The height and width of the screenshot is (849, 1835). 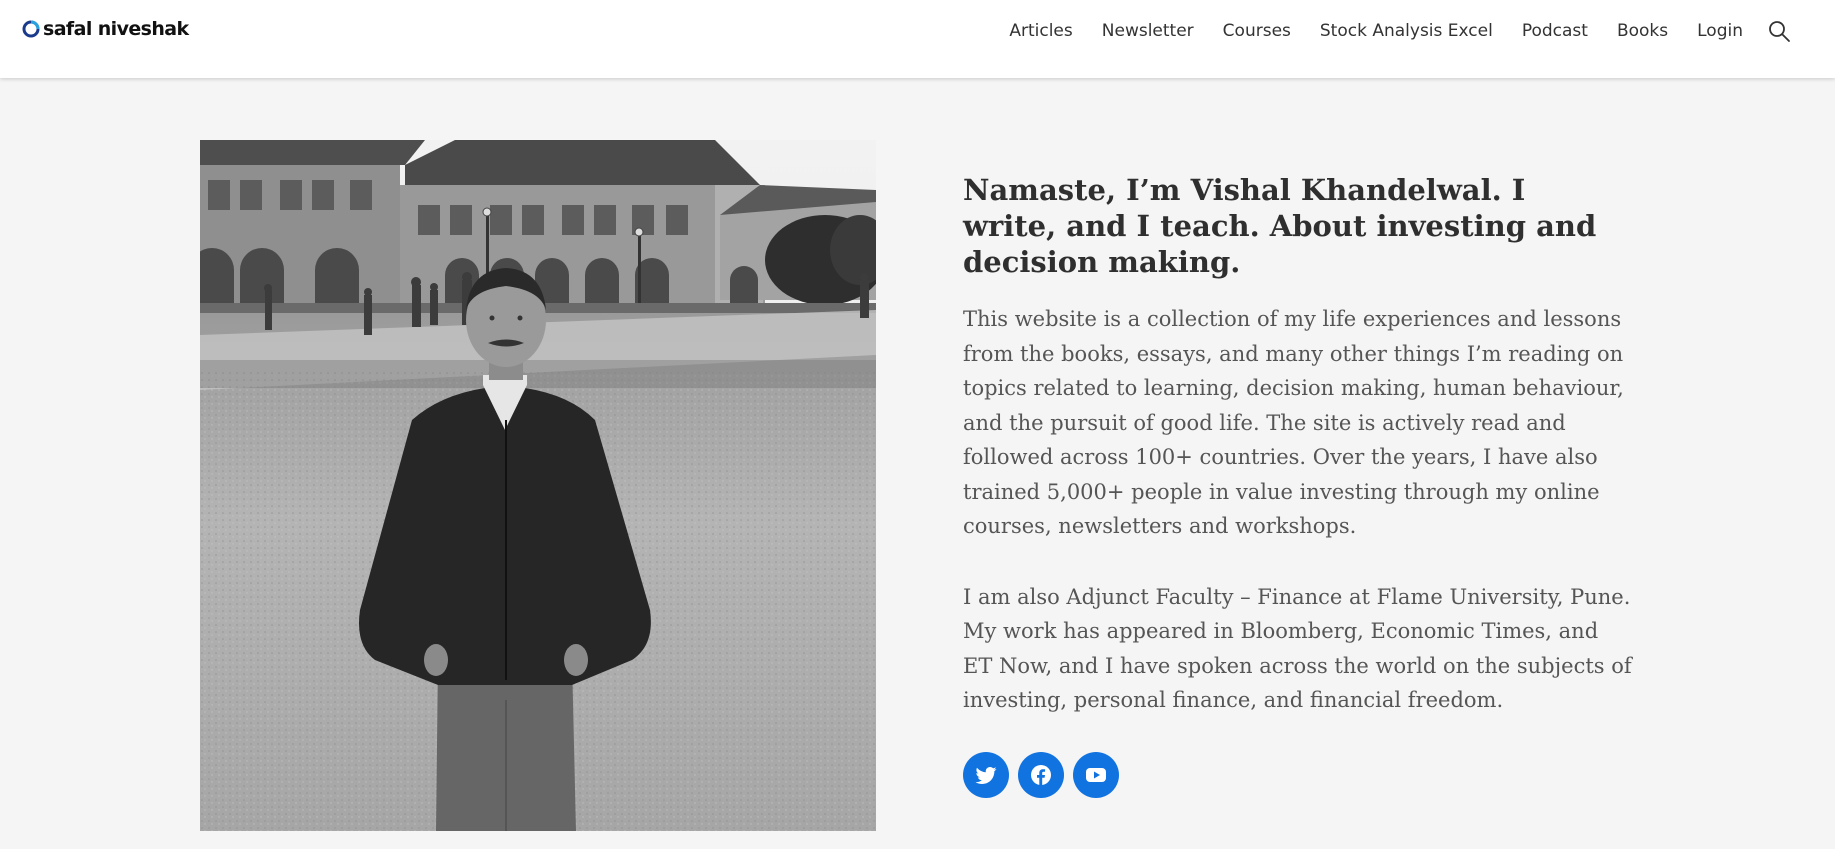 I want to click on logo-mark-icon, so click(x=31, y=29).